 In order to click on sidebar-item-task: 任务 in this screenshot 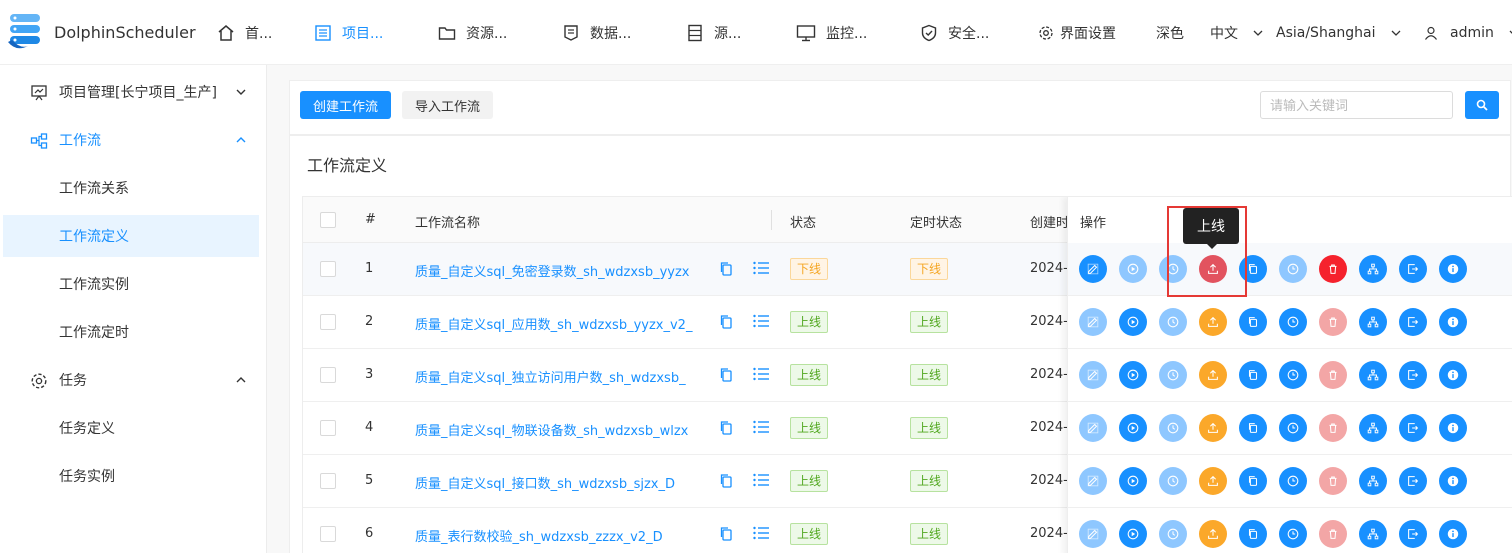, I will do `click(131, 380)`.